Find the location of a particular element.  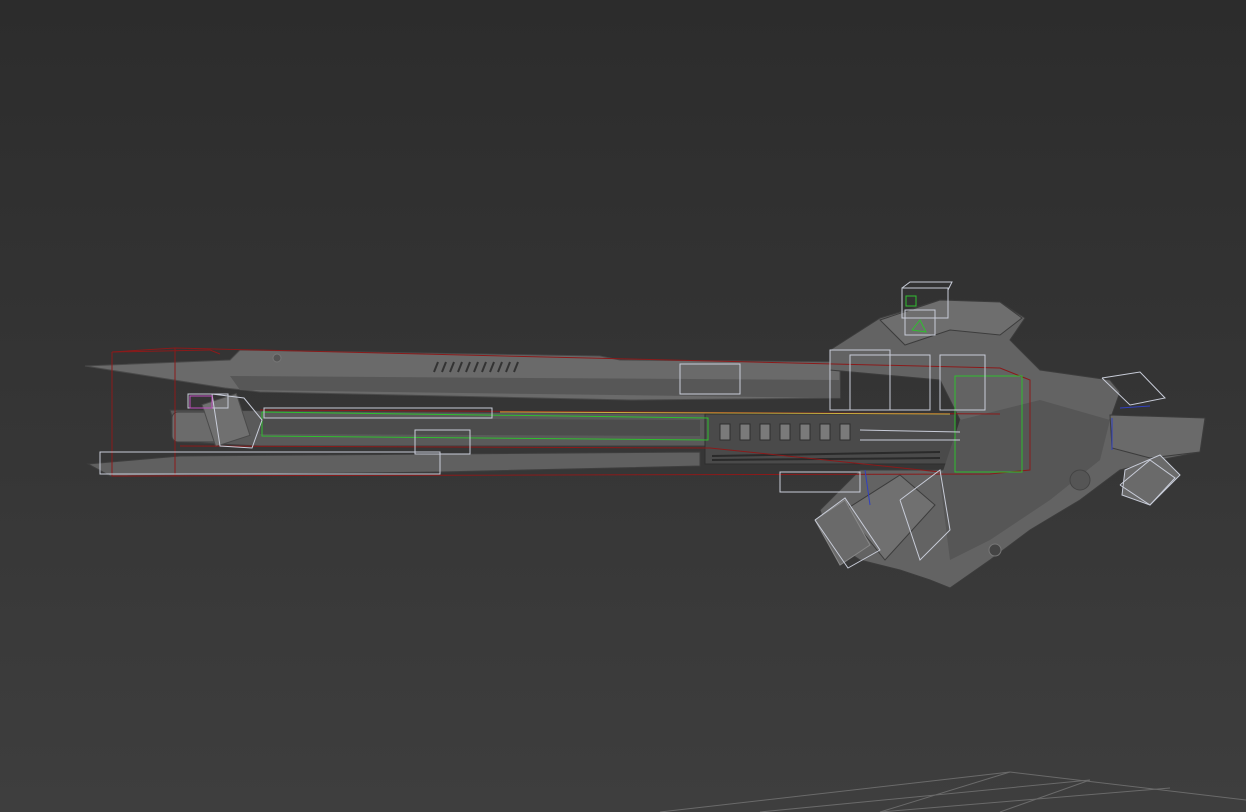

stock-butt is located at coordinates (1157, 436).